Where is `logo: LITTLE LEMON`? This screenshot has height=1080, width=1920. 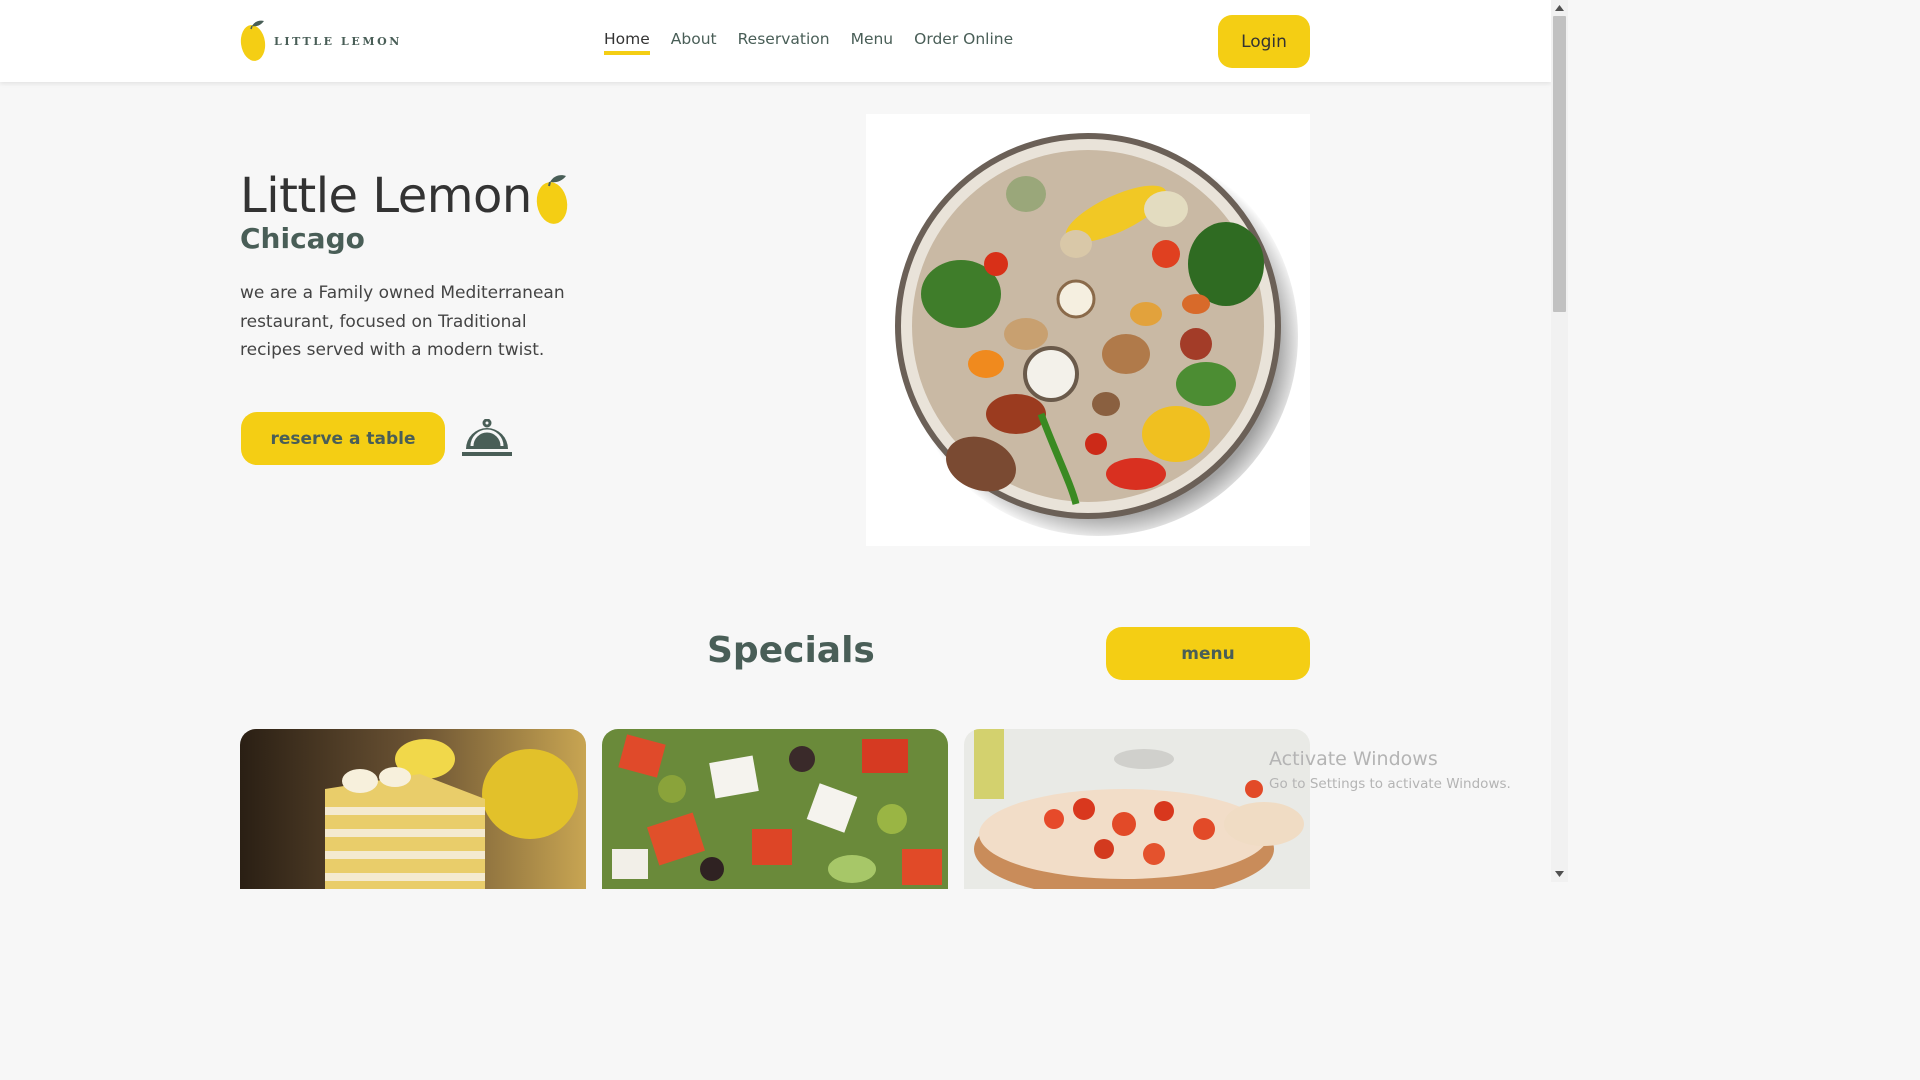 logo: LITTLE LEMON is located at coordinates (321, 41).